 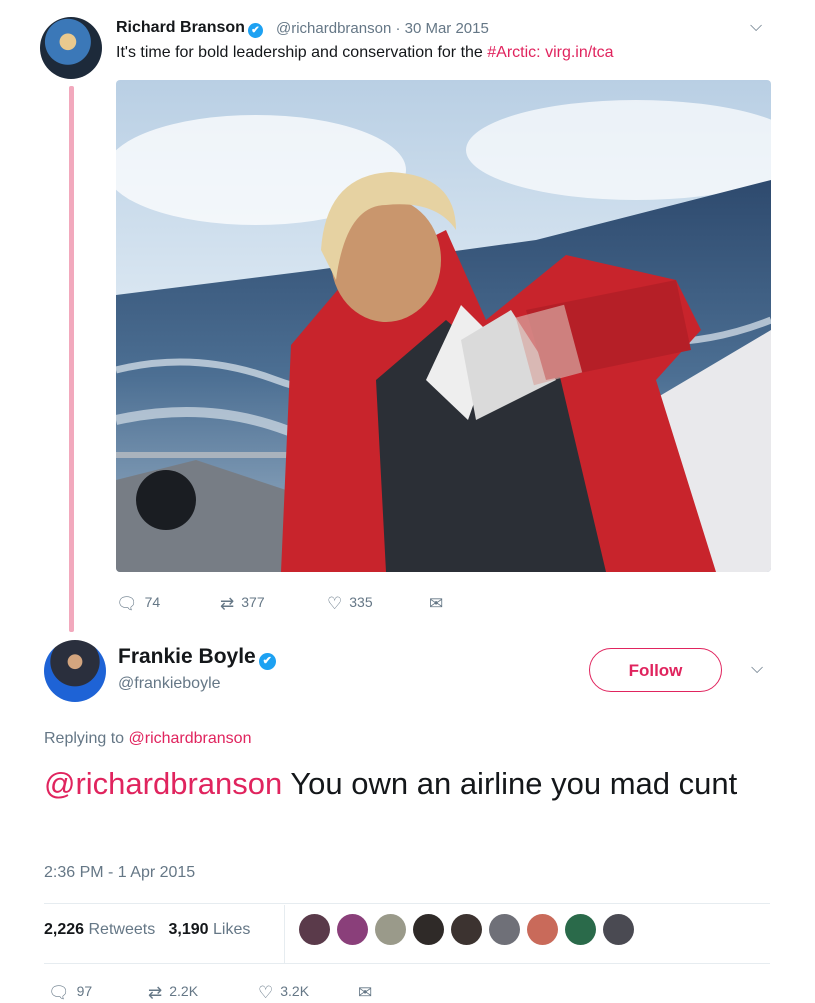 I want to click on retweet-count: 377, so click(x=253, y=602).